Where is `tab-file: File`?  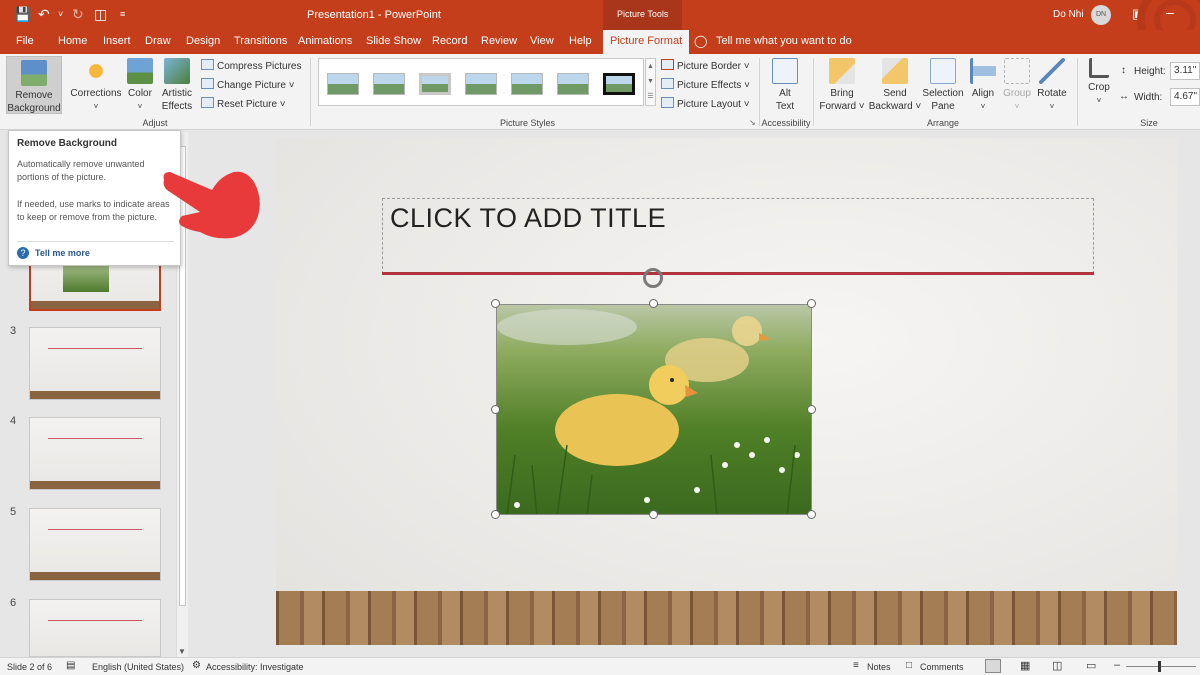
tab-file: File is located at coordinates (25, 41).